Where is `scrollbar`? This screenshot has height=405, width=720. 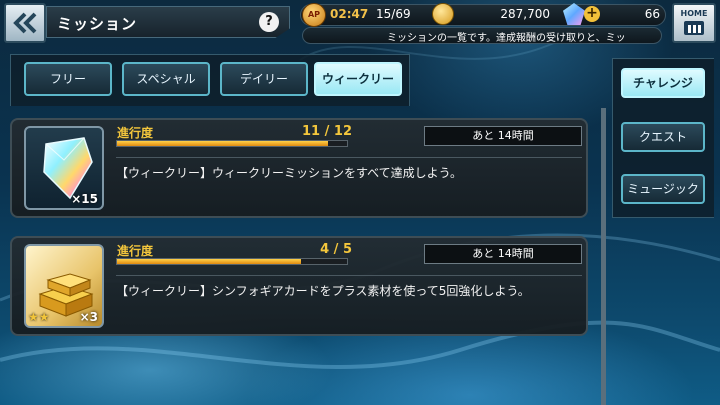
scrollbar is located at coordinates (603, 256).